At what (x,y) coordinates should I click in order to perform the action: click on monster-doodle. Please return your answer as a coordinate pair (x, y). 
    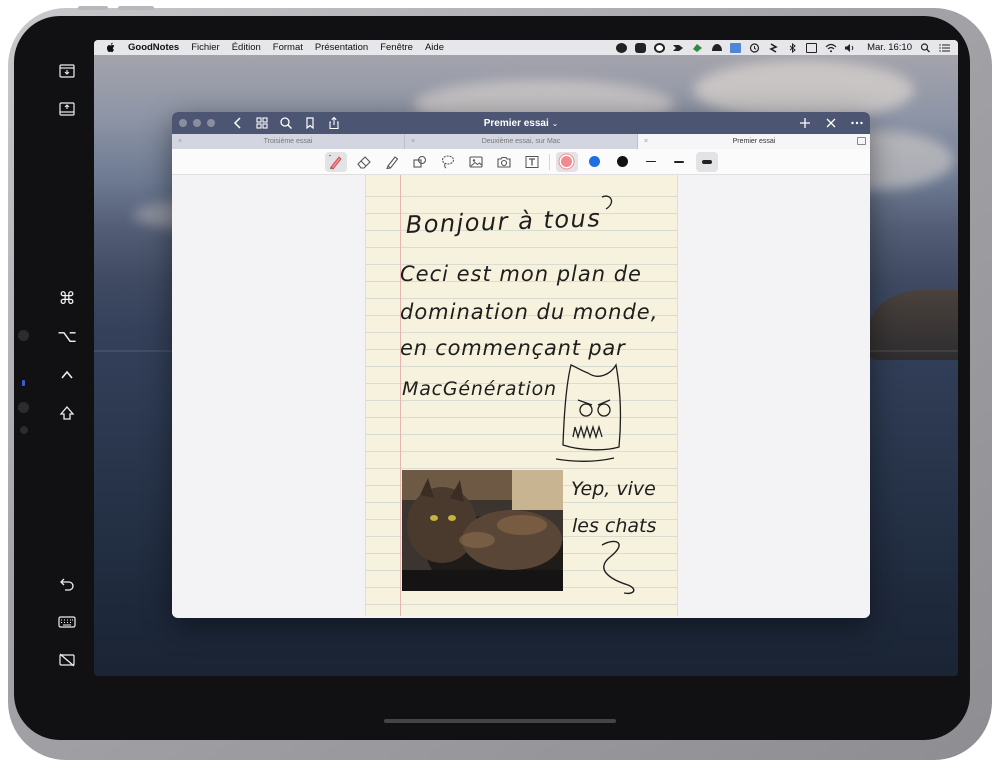
    Looking at the image, I should click on (588, 412).